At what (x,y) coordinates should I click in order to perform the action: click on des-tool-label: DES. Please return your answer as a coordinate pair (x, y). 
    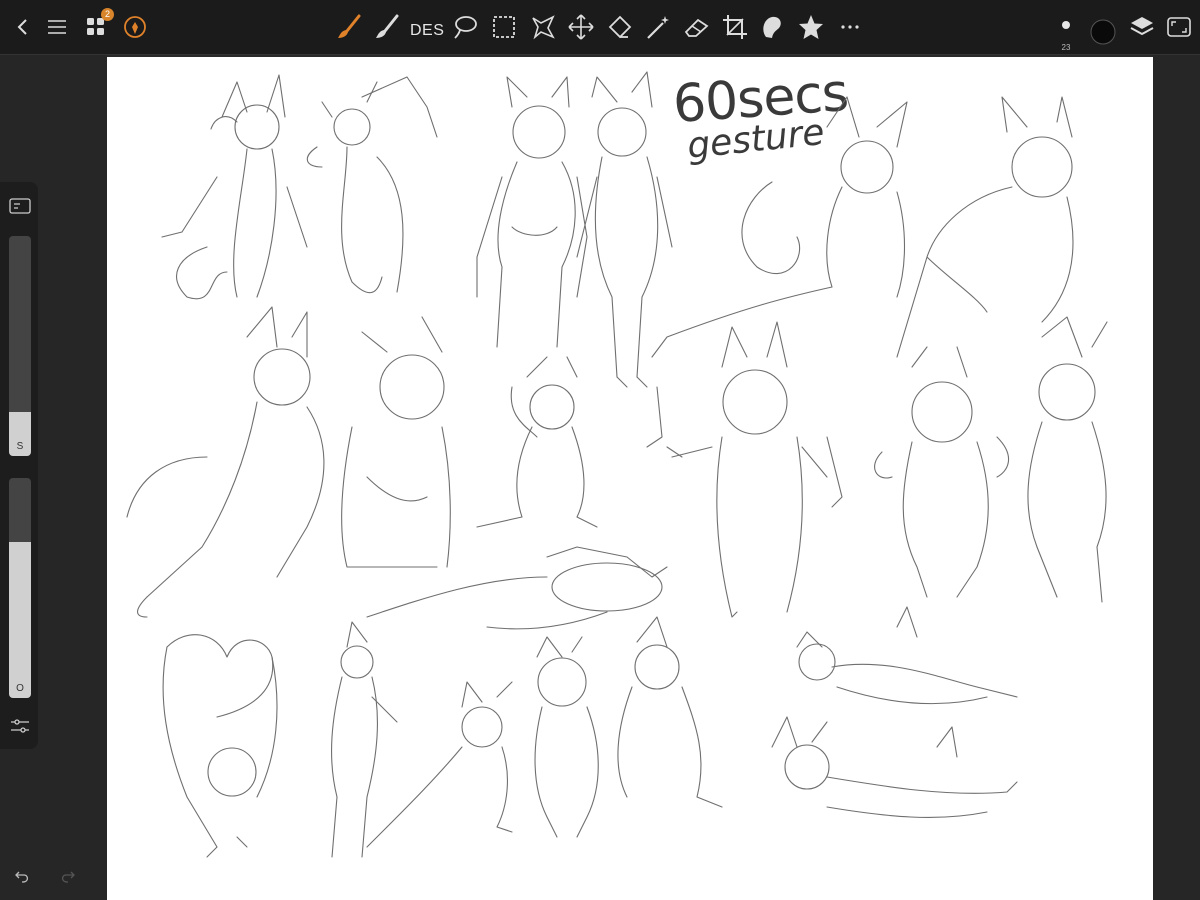
    Looking at the image, I should click on (427, 31).